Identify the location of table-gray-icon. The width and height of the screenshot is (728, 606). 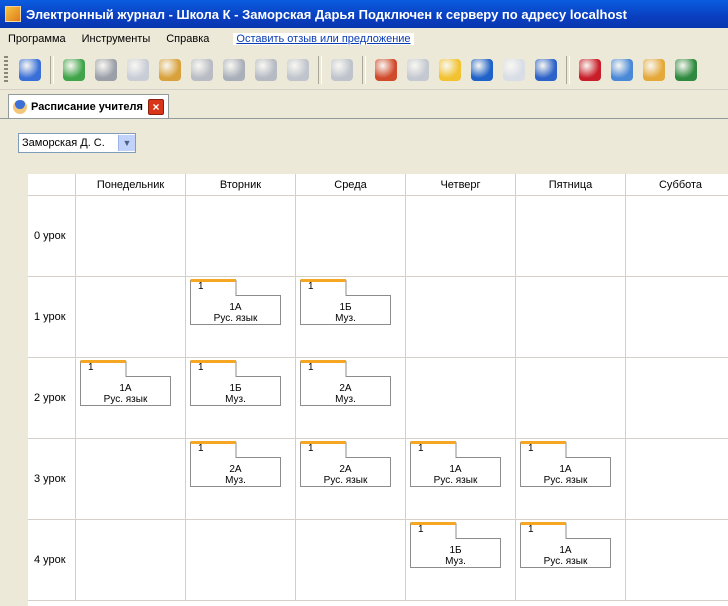
(342, 69).